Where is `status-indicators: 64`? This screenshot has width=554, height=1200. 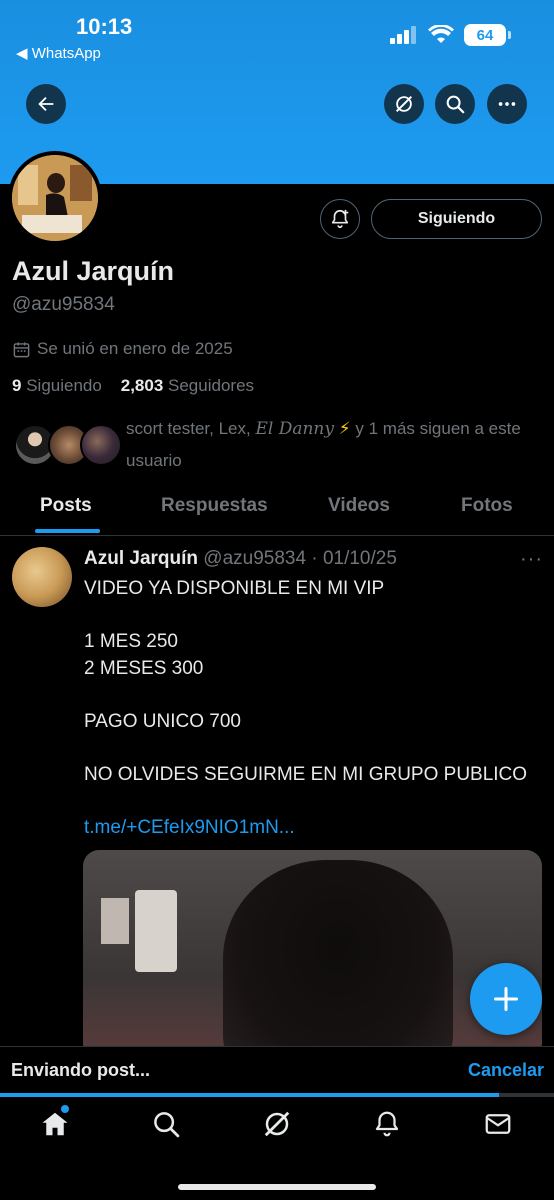 status-indicators: 64 is located at coordinates (450, 35).